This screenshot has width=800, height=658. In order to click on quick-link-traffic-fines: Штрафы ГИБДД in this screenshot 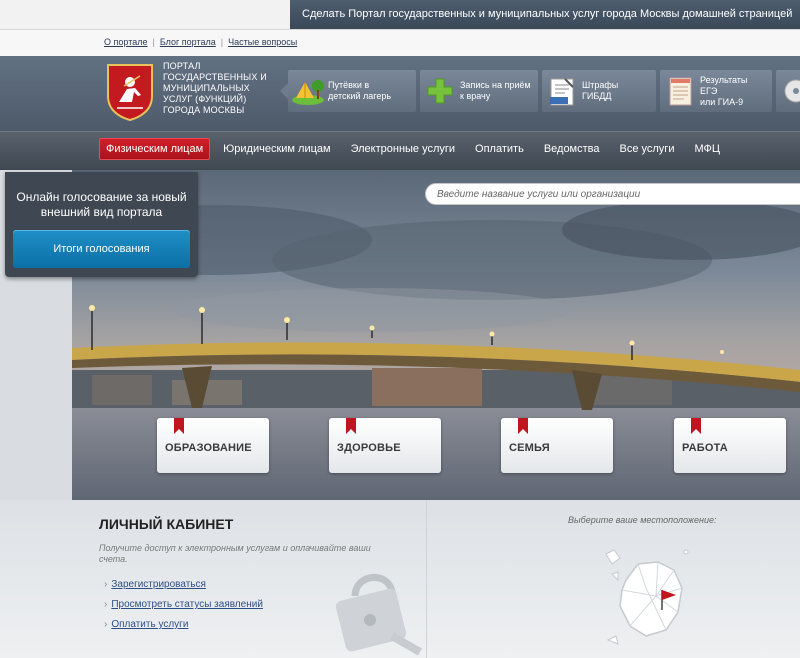, I will do `click(599, 91)`.